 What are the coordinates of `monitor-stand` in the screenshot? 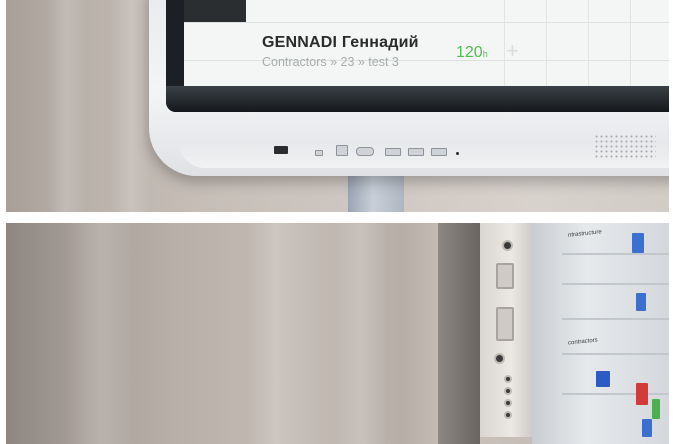 It's located at (376, 192).